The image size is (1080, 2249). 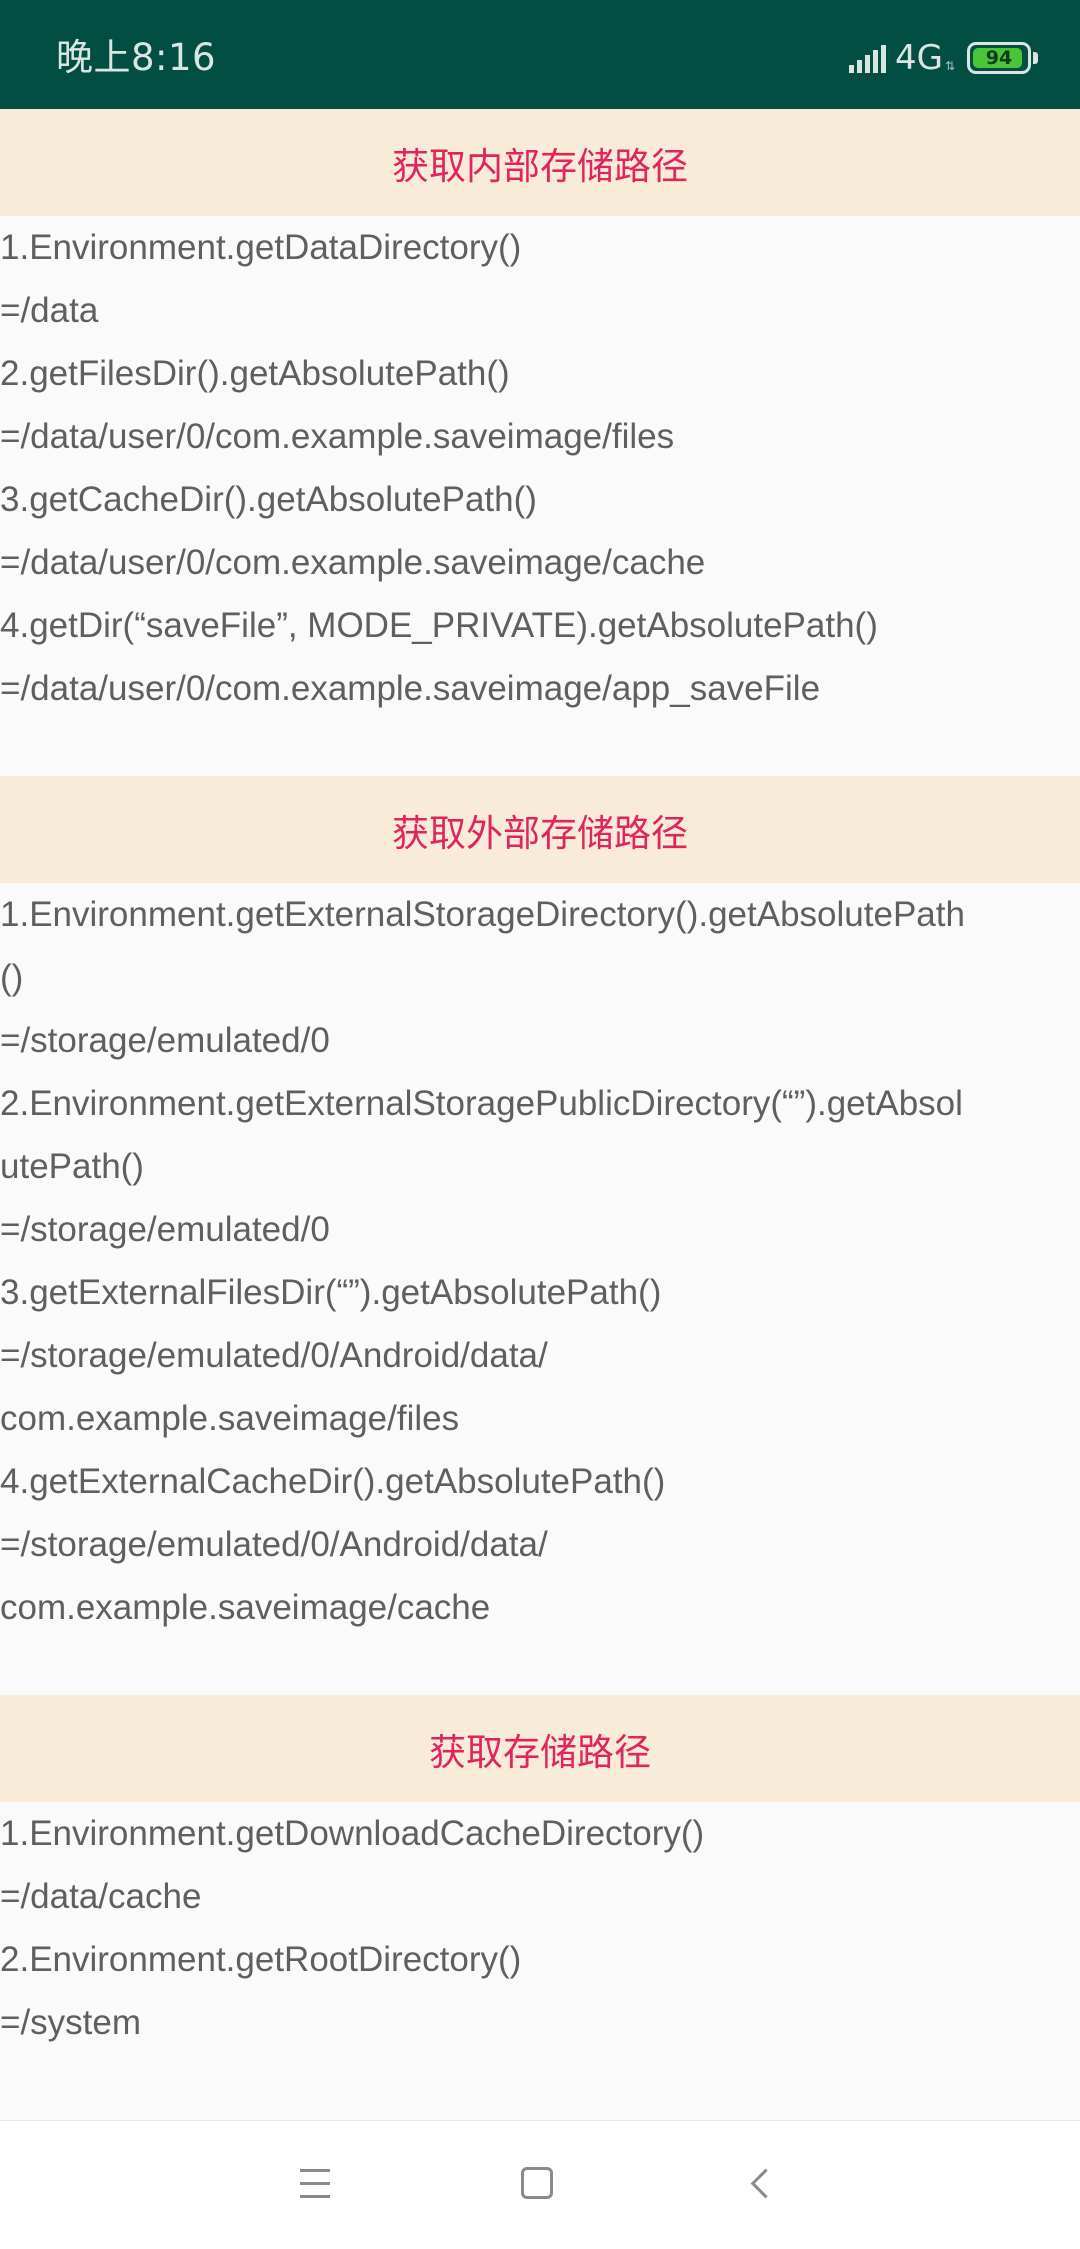 What do you see at coordinates (765, 2183) in the screenshot?
I see `back-icon` at bounding box center [765, 2183].